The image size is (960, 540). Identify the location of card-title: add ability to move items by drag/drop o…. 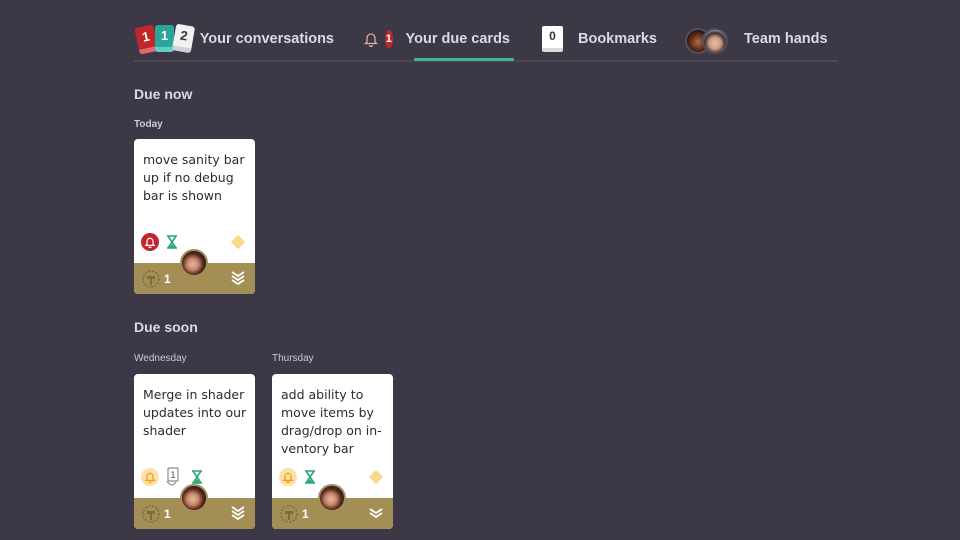
(331, 421).